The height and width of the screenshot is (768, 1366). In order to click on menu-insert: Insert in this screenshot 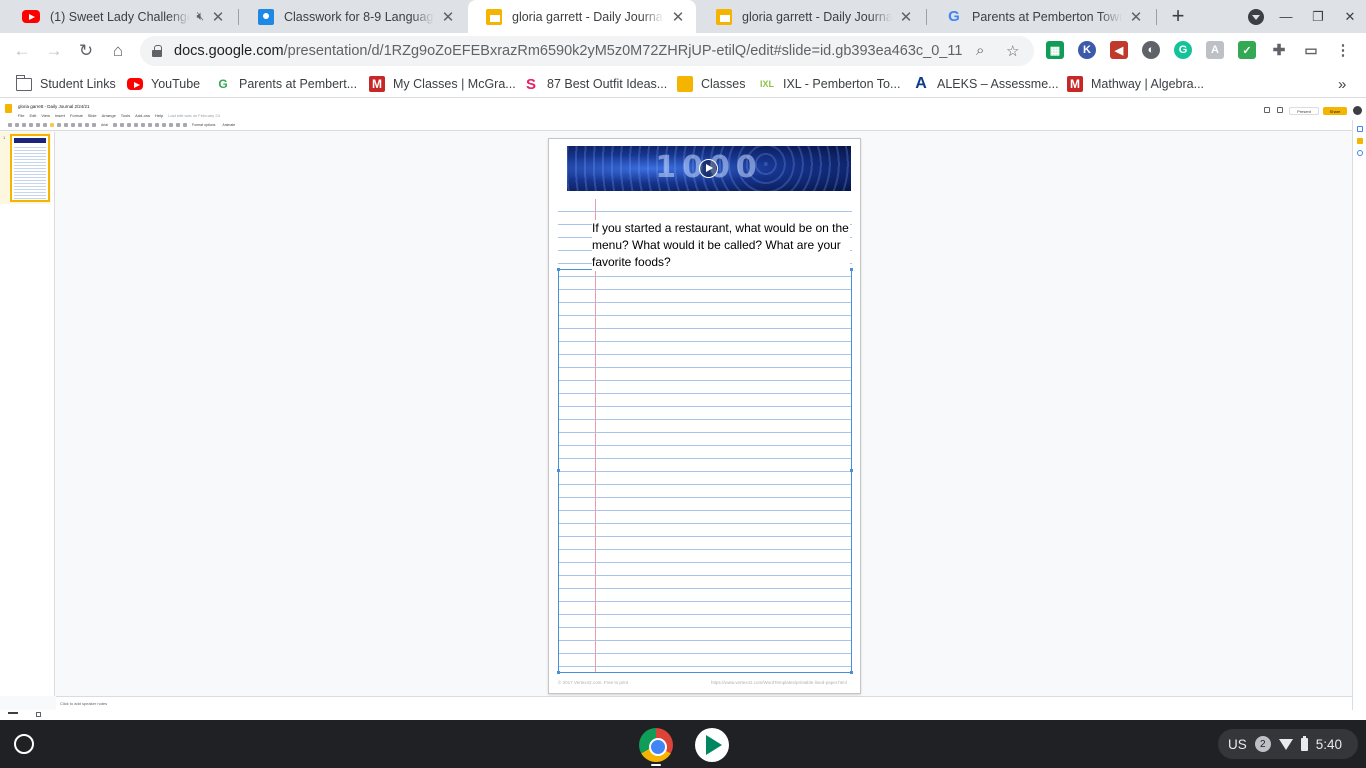, I will do `click(60, 115)`.